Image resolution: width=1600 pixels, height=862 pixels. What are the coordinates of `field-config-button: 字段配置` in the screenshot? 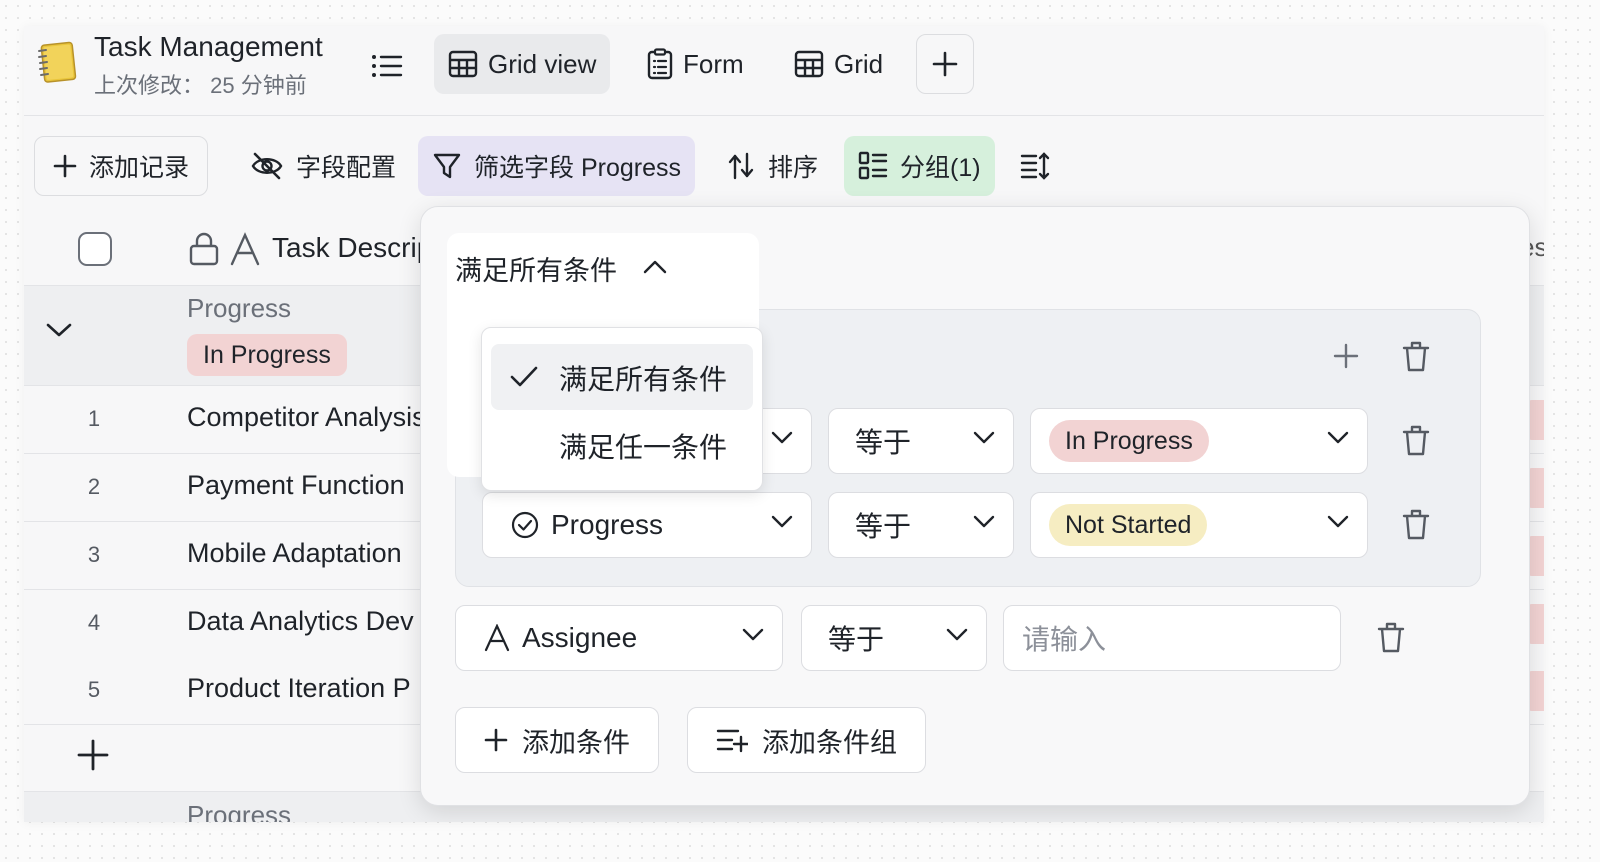 It's located at (323, 166).